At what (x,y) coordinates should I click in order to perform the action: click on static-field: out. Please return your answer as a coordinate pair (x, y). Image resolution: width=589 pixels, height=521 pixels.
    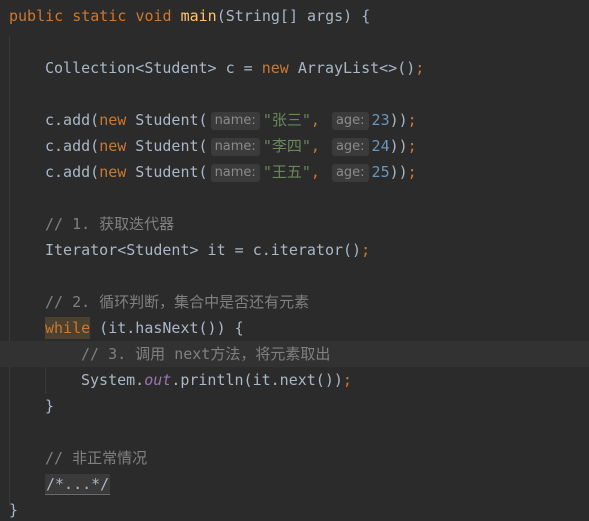
    Looking at the image, I should click on (158, 380).